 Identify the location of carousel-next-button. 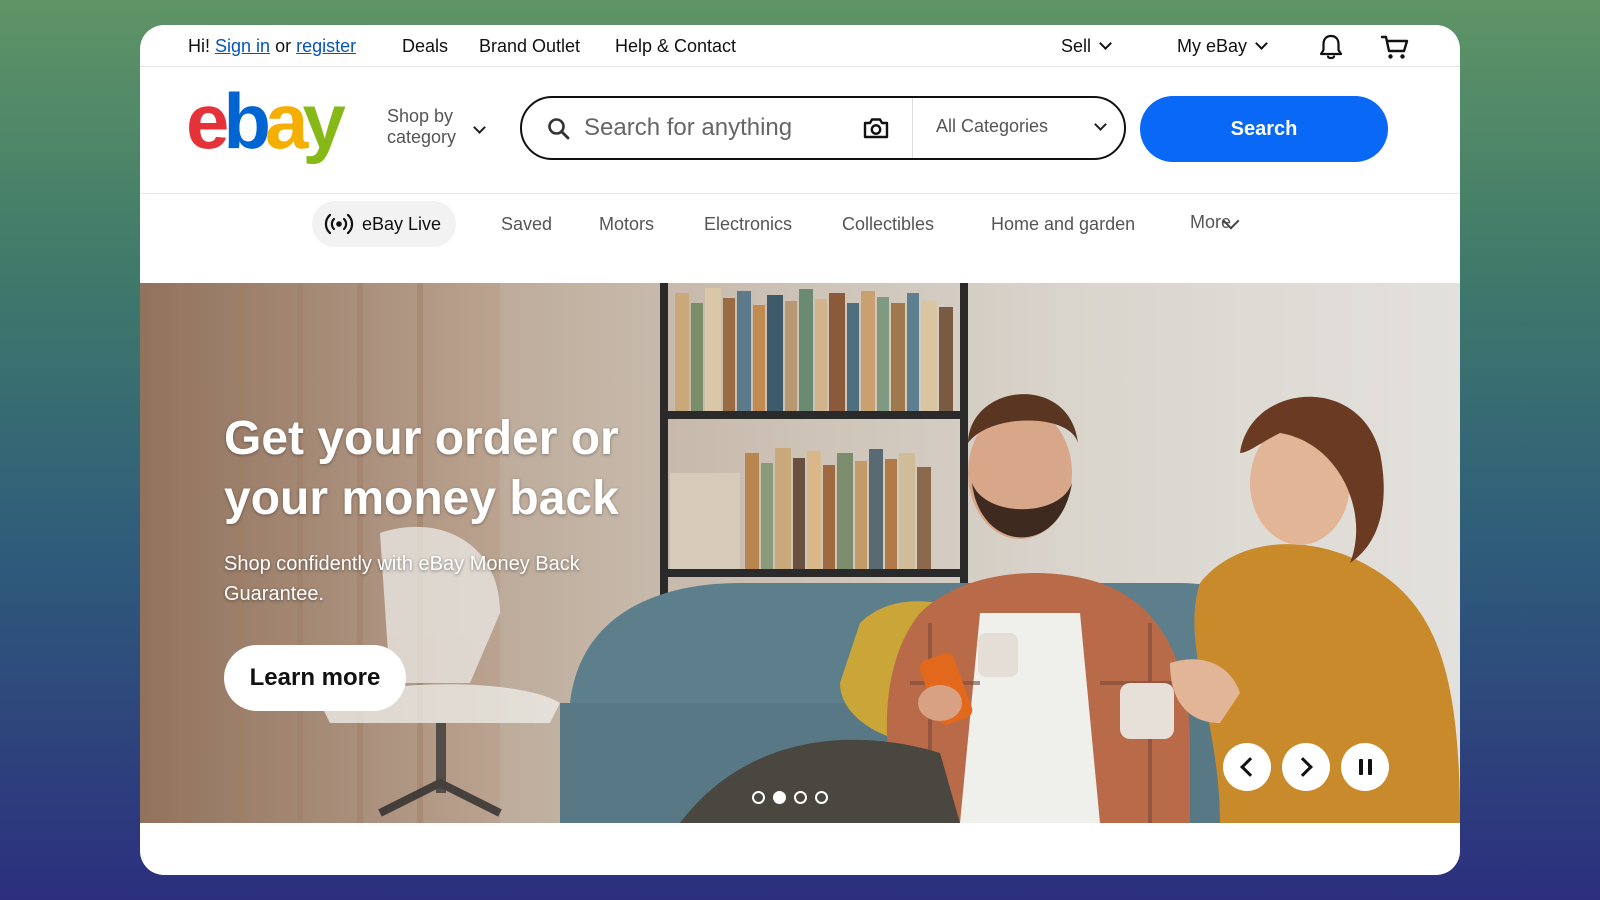
(1306, 767).